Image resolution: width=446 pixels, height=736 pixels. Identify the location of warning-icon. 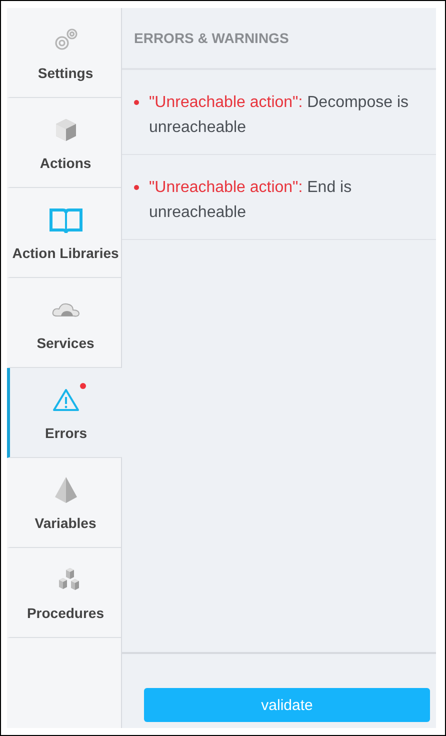
(66, 399).